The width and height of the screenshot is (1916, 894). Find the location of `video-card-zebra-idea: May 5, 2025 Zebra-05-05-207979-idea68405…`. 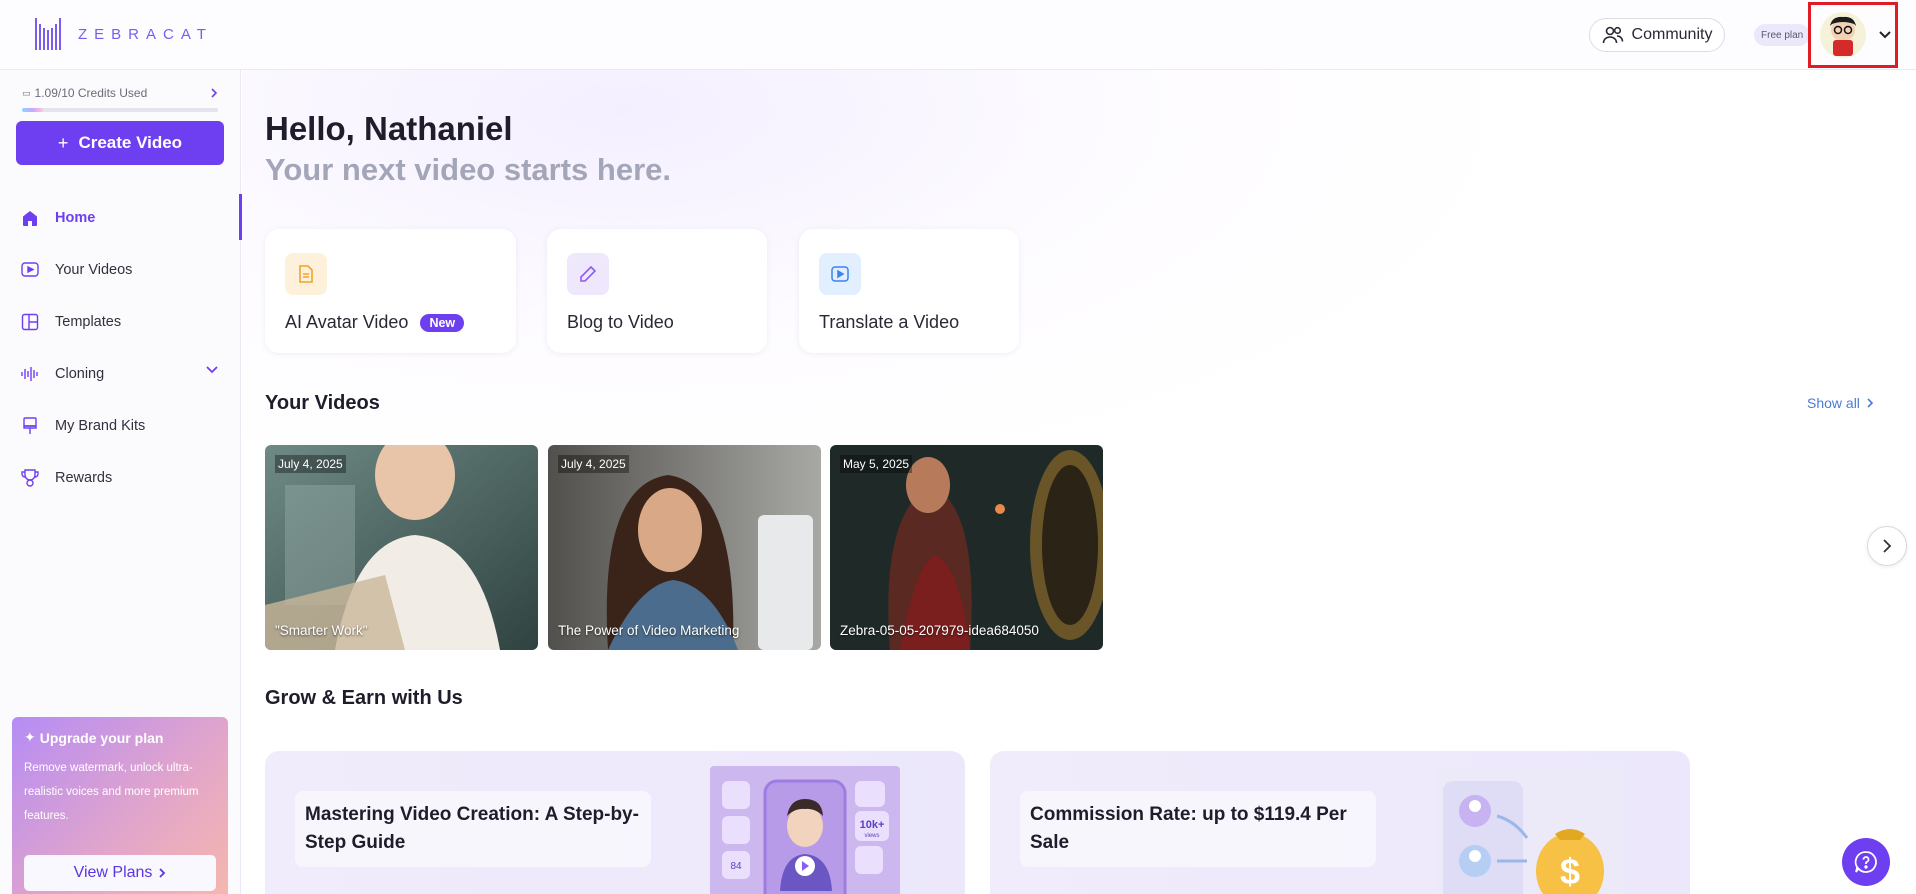

video-card-zebra-idea: May 5, 2025 Zebra-05-05-207979-idea68405… is located at coordinates (966, 547).